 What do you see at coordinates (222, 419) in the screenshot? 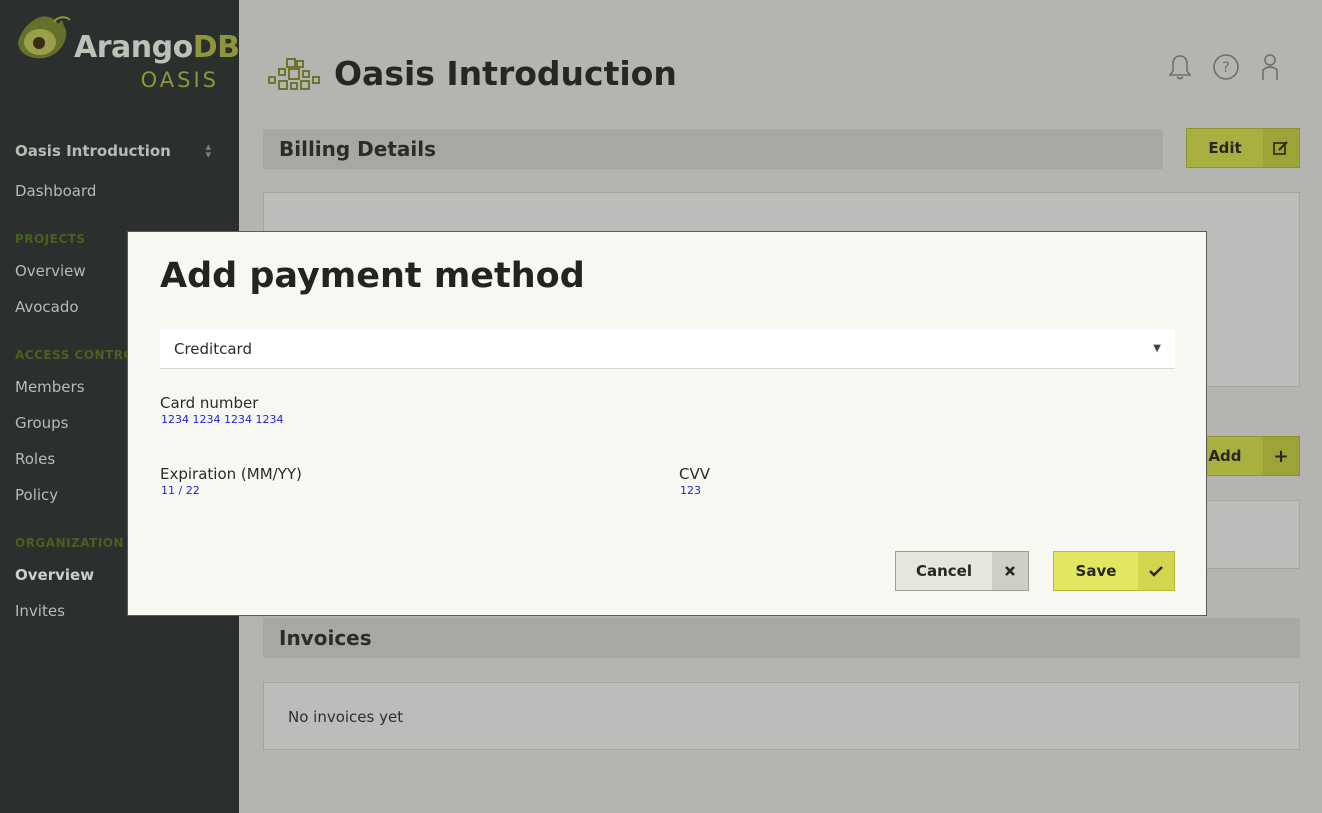
I see `card-number-input: 1234 1234 1234 1234` at bounding box center [222, 419].